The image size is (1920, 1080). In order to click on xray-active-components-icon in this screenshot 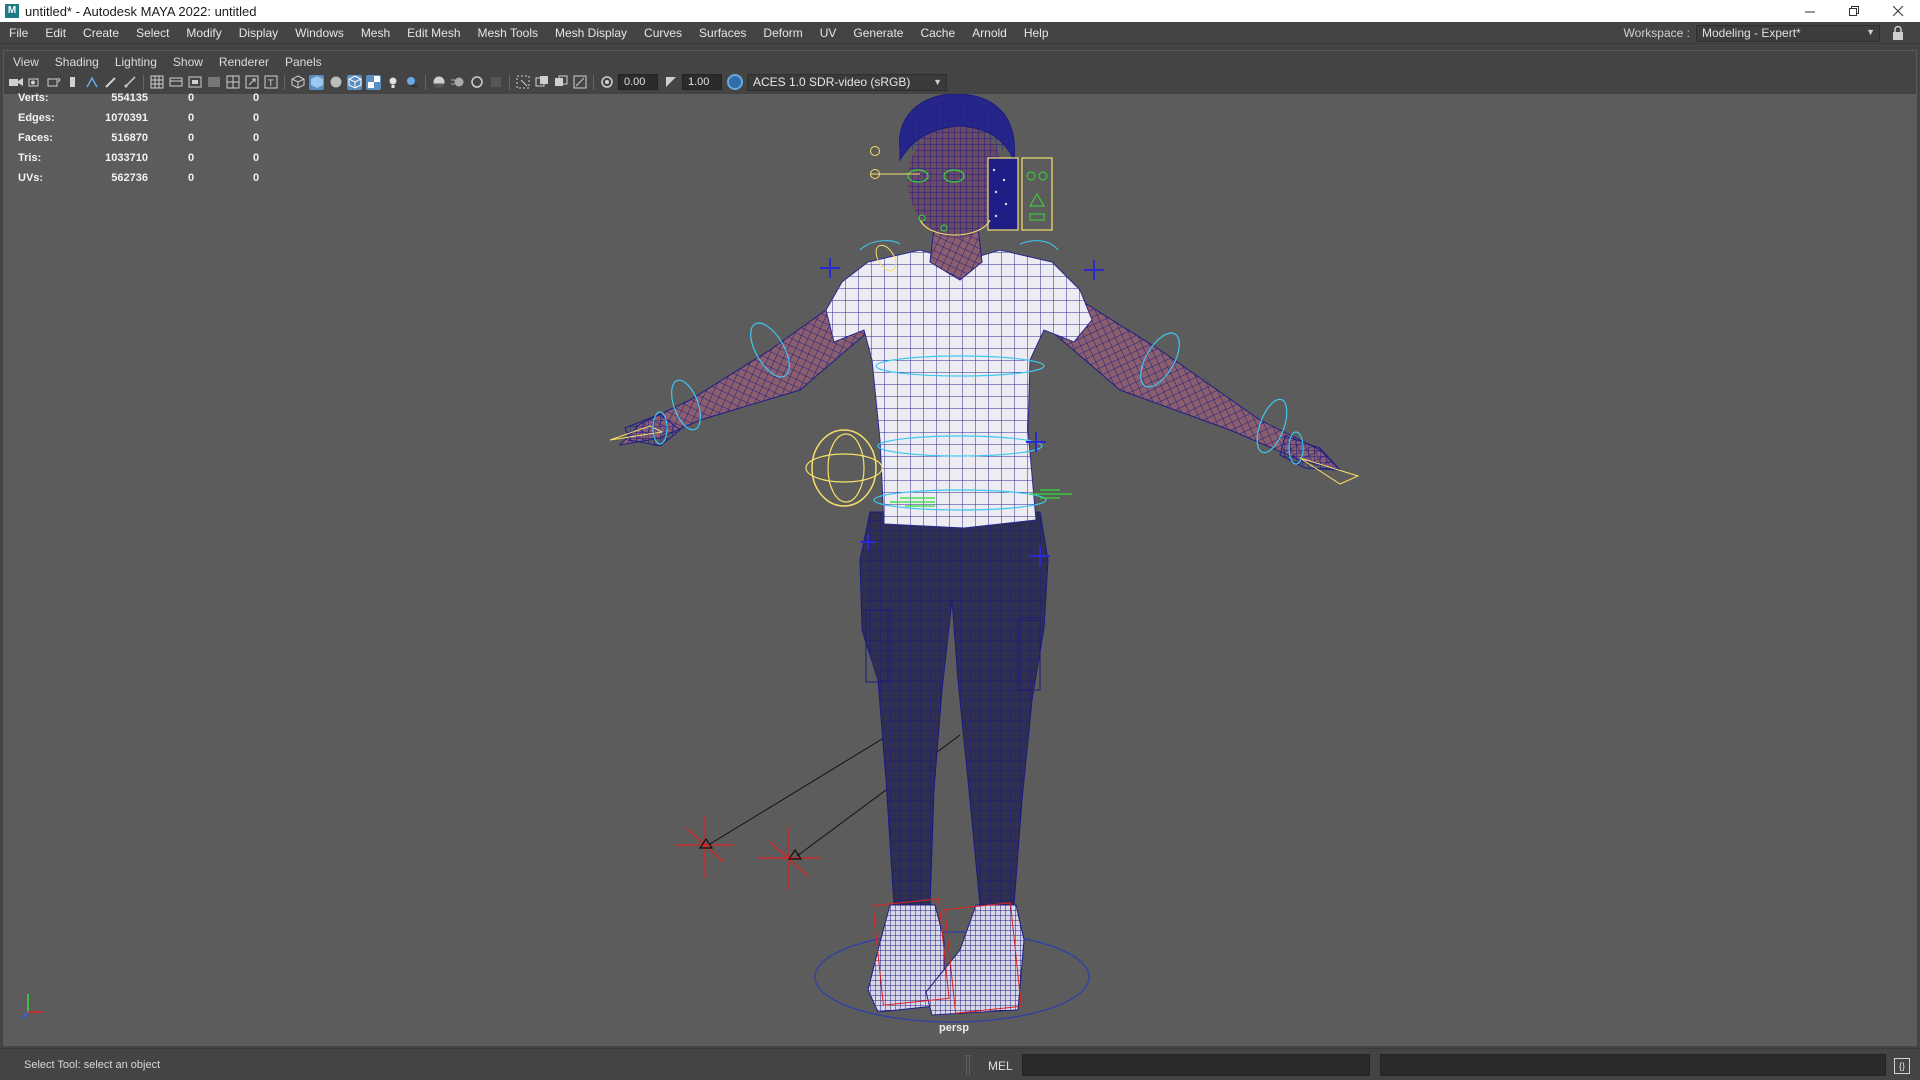, I will do `click(560, 82)`.